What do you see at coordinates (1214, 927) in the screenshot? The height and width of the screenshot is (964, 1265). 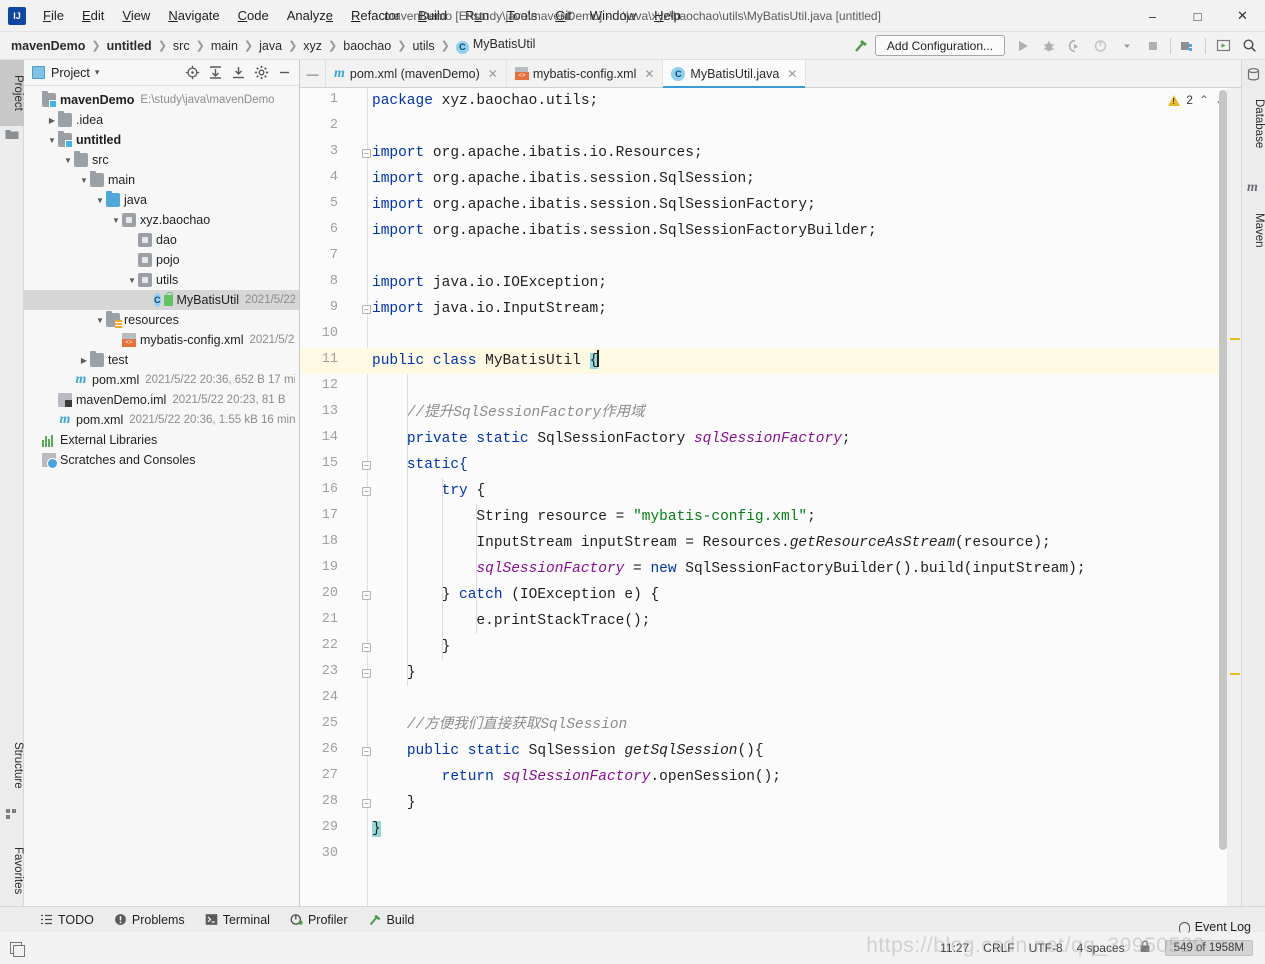 I see `event-log-button: Event Log` at bounding box center [1214, 927].